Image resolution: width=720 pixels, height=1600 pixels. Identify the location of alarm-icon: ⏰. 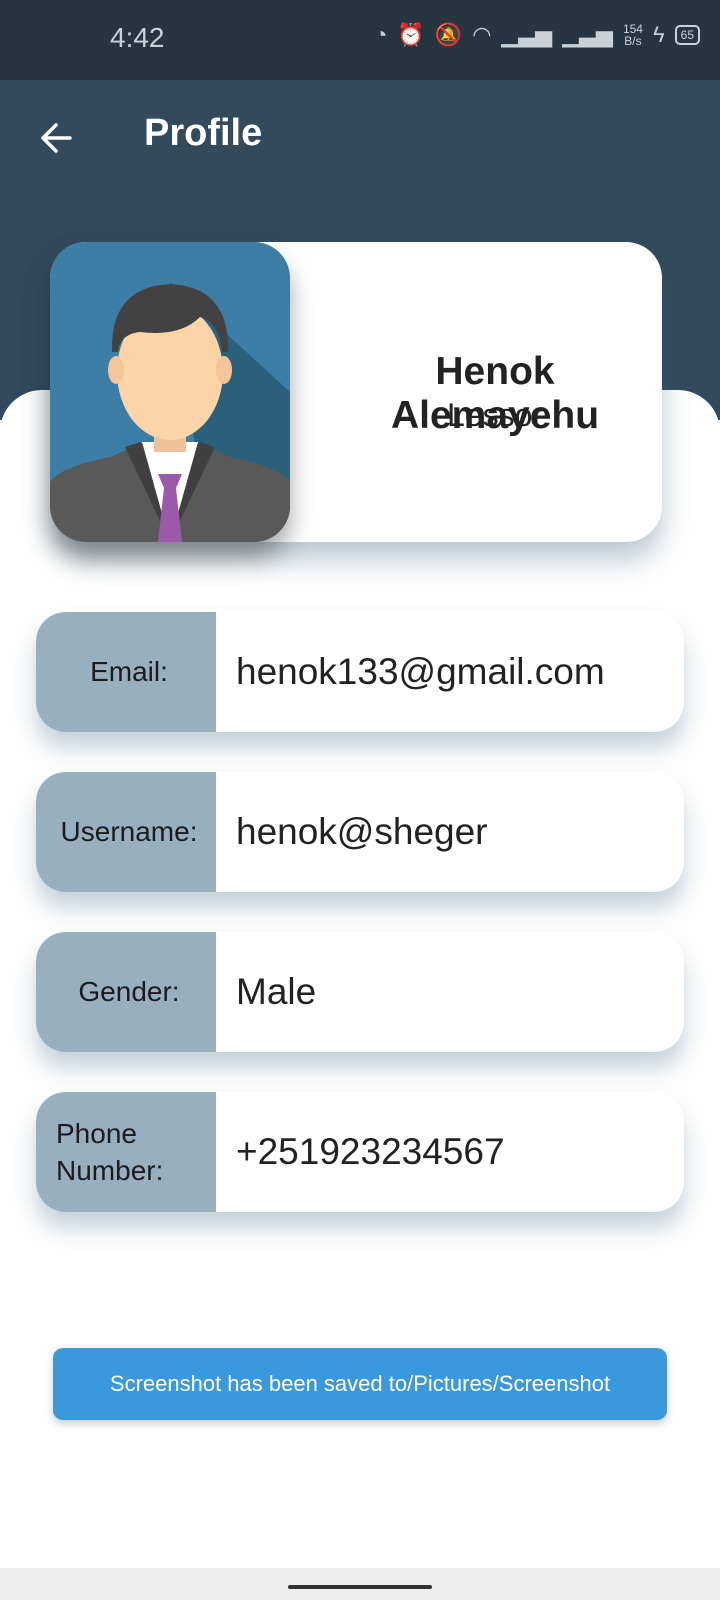
(411, 34).